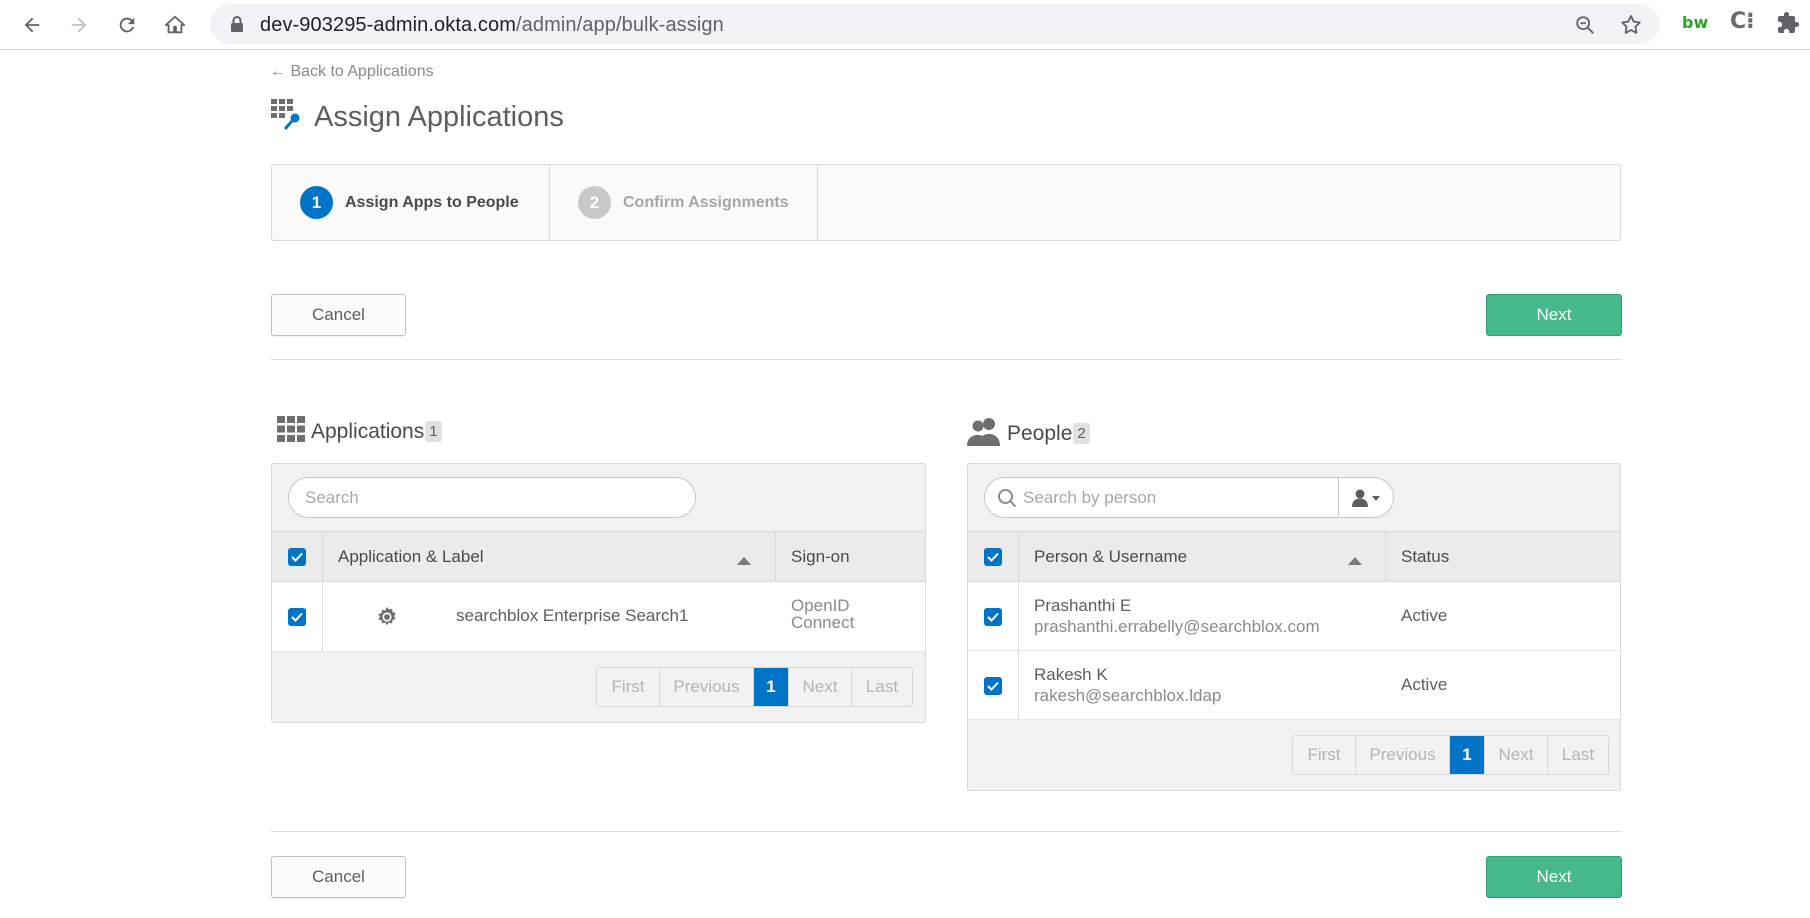  I want to click on app-gear-icon, so click(387, 619).